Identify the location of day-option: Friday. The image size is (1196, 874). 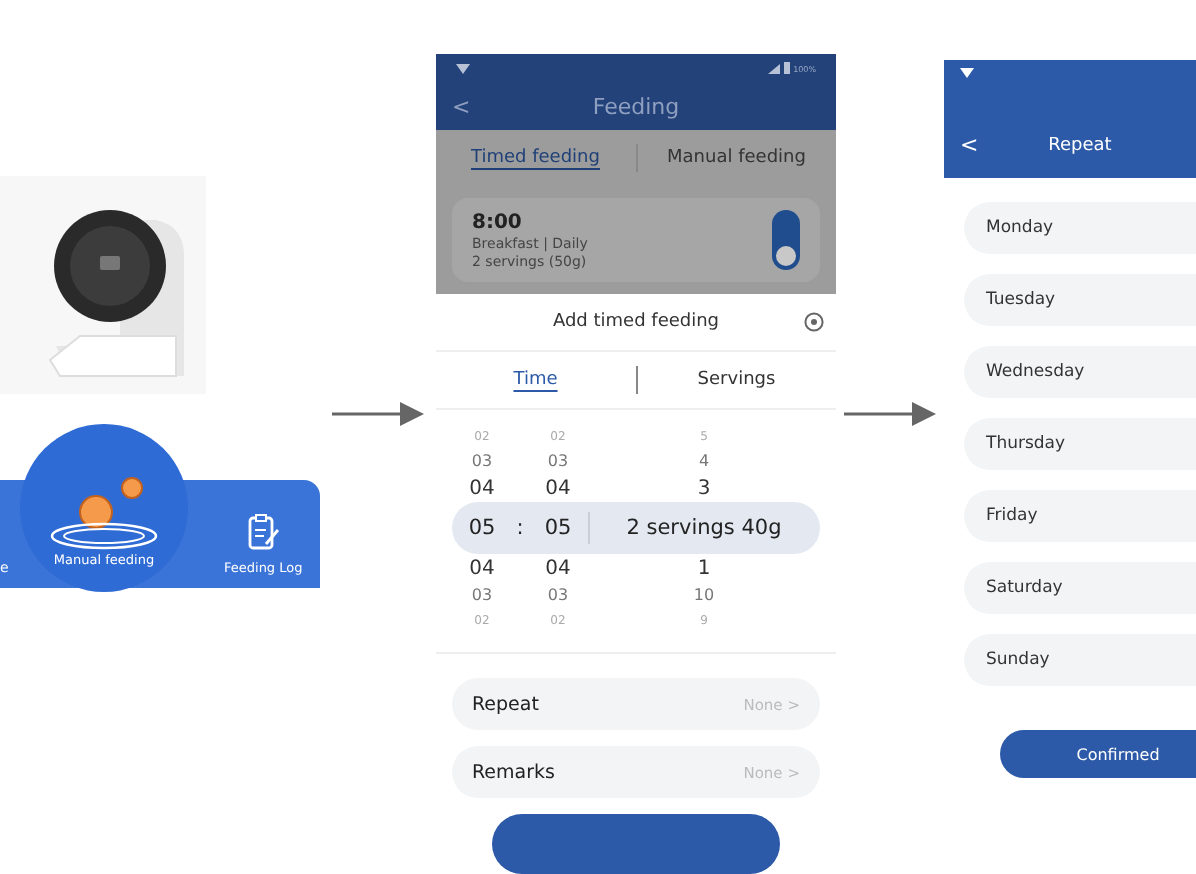
(1080, 516).